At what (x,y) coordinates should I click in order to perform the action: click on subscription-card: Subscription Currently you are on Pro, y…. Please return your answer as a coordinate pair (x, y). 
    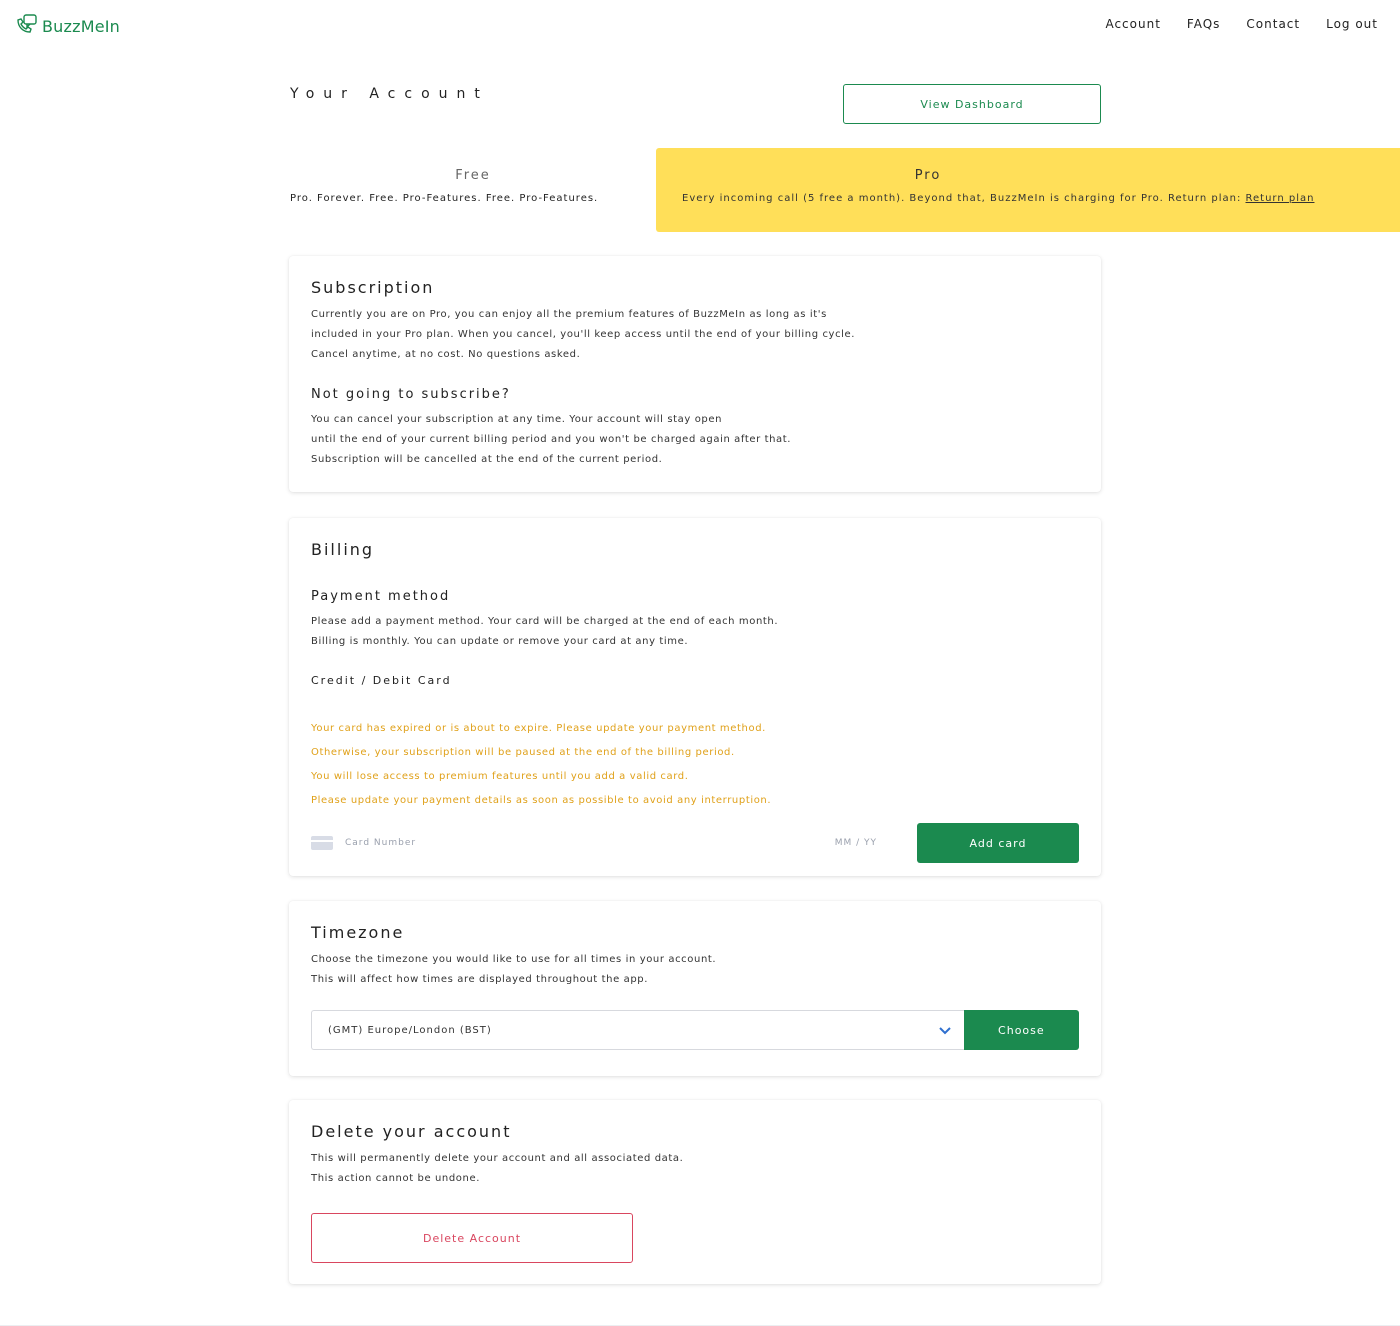
    Looking at the image, I should click on (695, 374).